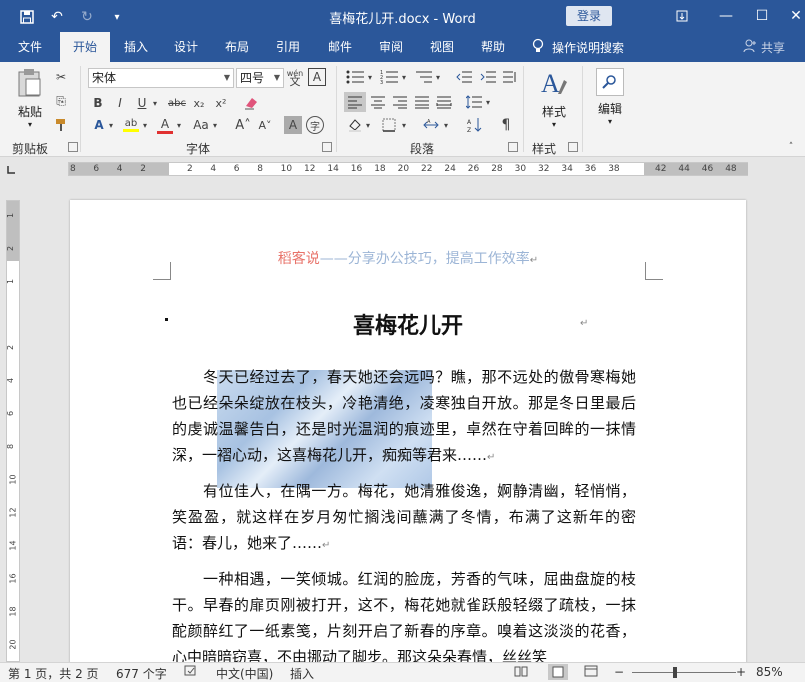  Describe the element at coordinates (288, 47) in the screenshot. I see `tab-references: 引用` at that location.